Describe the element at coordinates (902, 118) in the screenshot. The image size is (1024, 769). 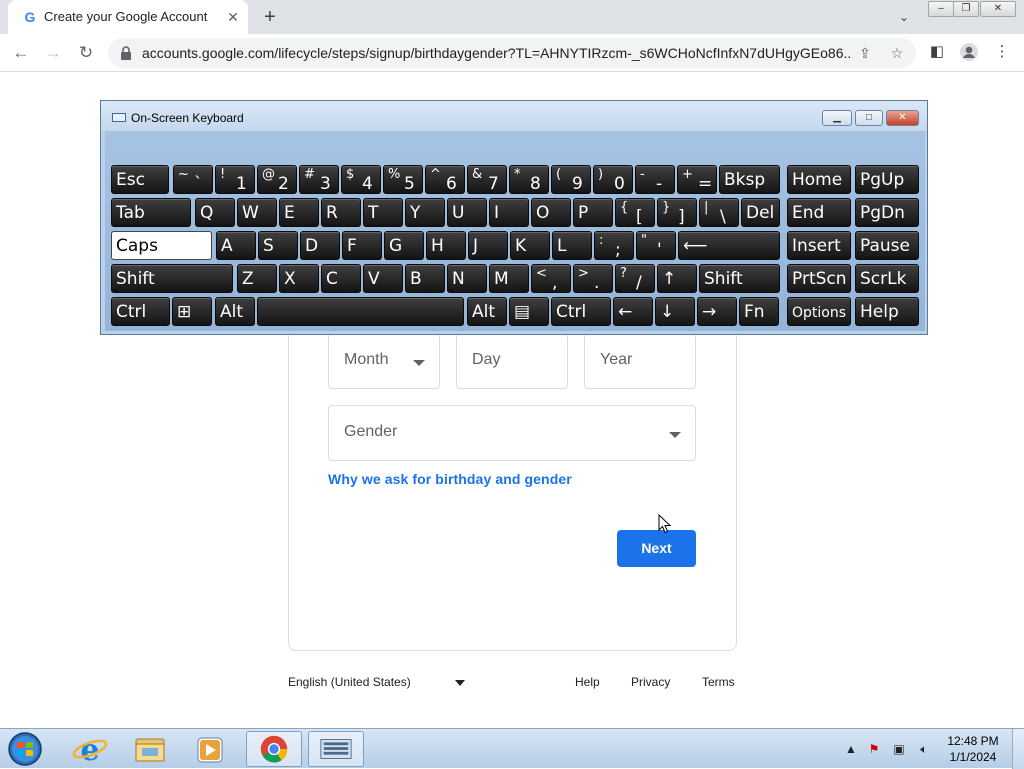
I see `osk-close-button: ✕` at that location.